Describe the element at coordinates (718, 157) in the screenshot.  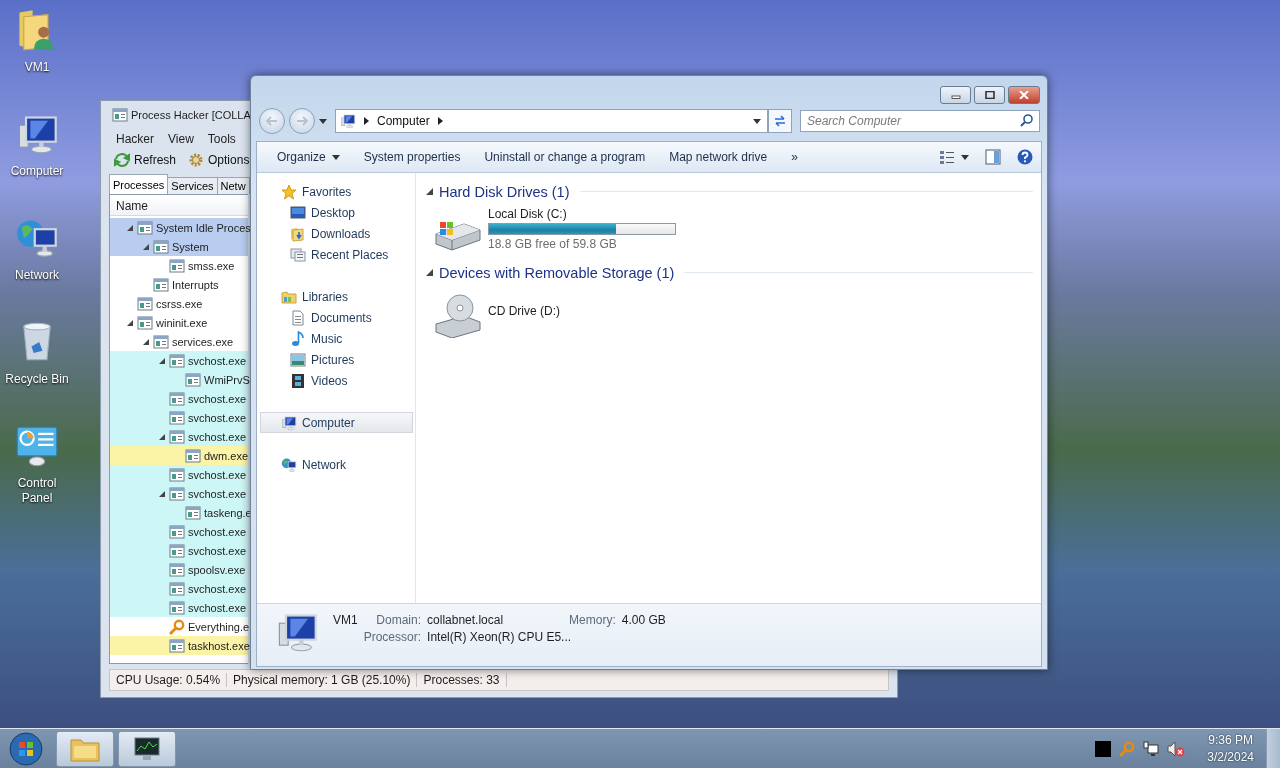
I see `toolbar-button: Map network drive` at that location.